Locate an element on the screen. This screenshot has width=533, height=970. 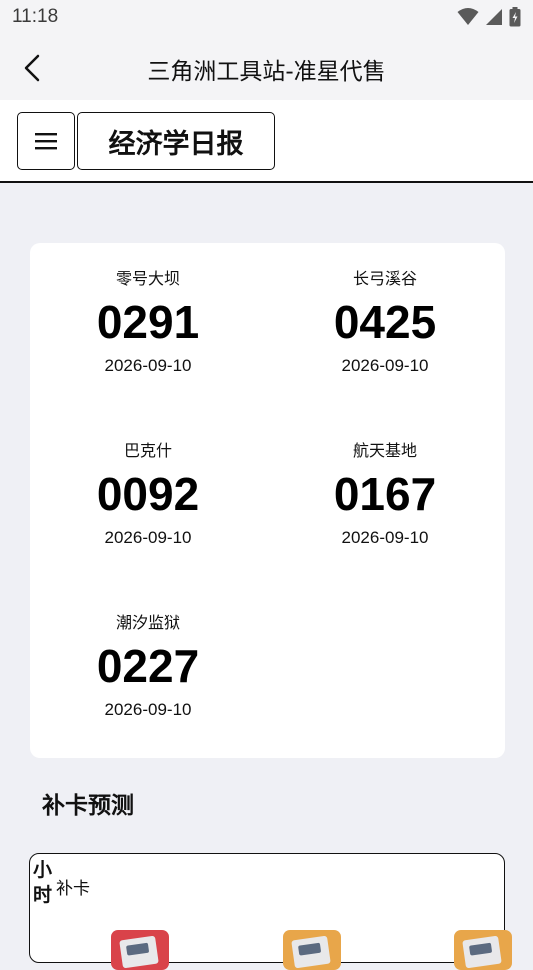
map-name: 航天基地 is located at coordinates (384, 450).